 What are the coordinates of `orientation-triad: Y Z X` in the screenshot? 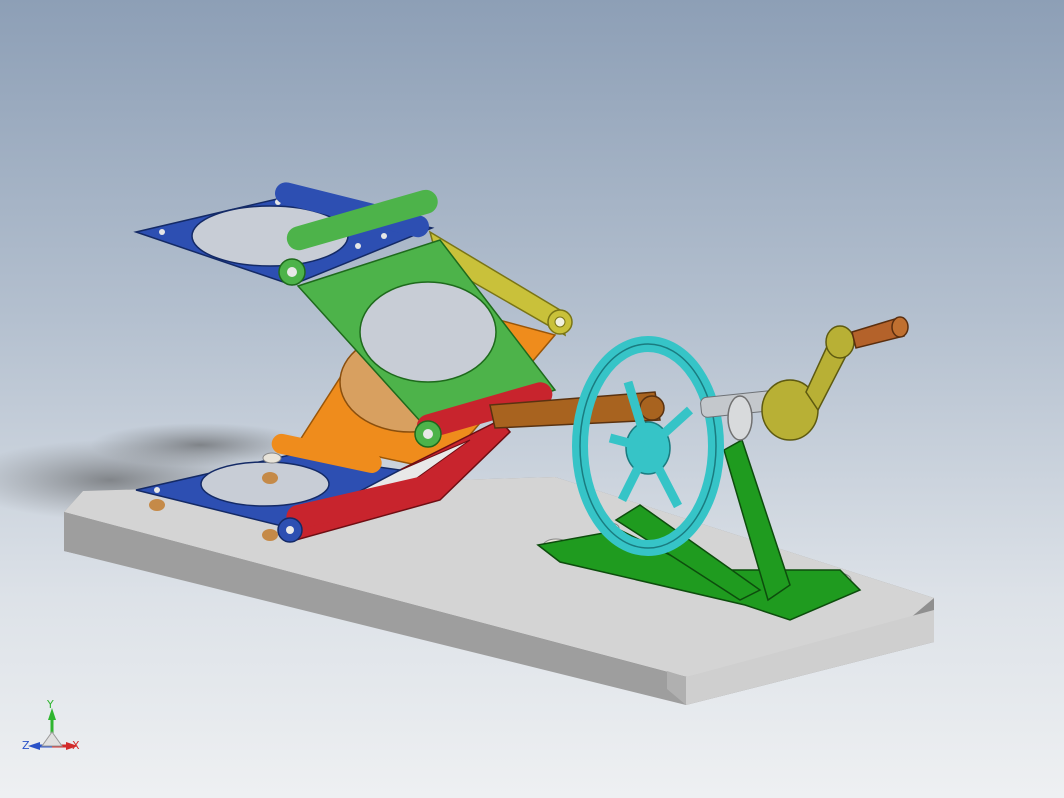 It's located at (53, 731).